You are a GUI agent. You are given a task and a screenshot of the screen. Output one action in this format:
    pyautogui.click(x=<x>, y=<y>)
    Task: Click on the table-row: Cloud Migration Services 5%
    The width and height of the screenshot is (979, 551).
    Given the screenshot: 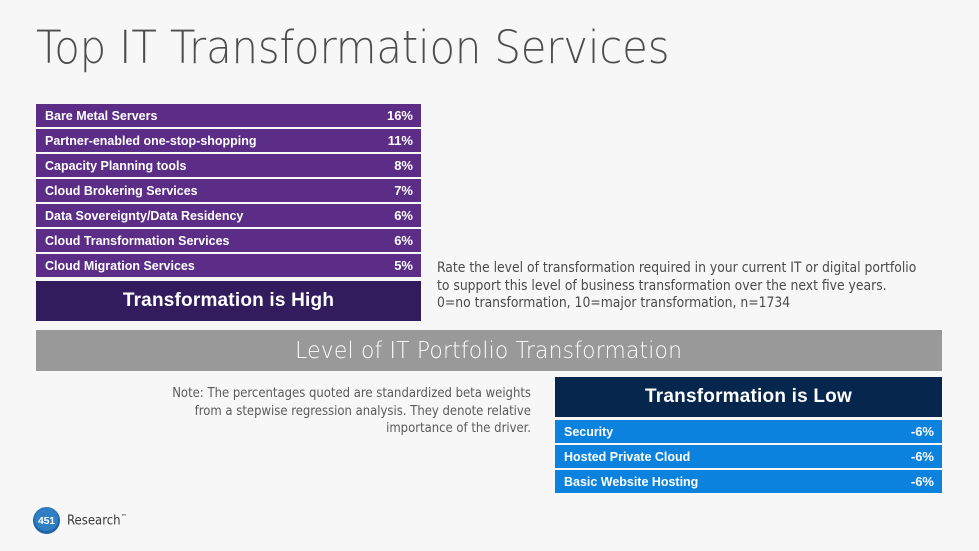 What is the action you would take?
    pyautogui.click(x=228, y=265)
    